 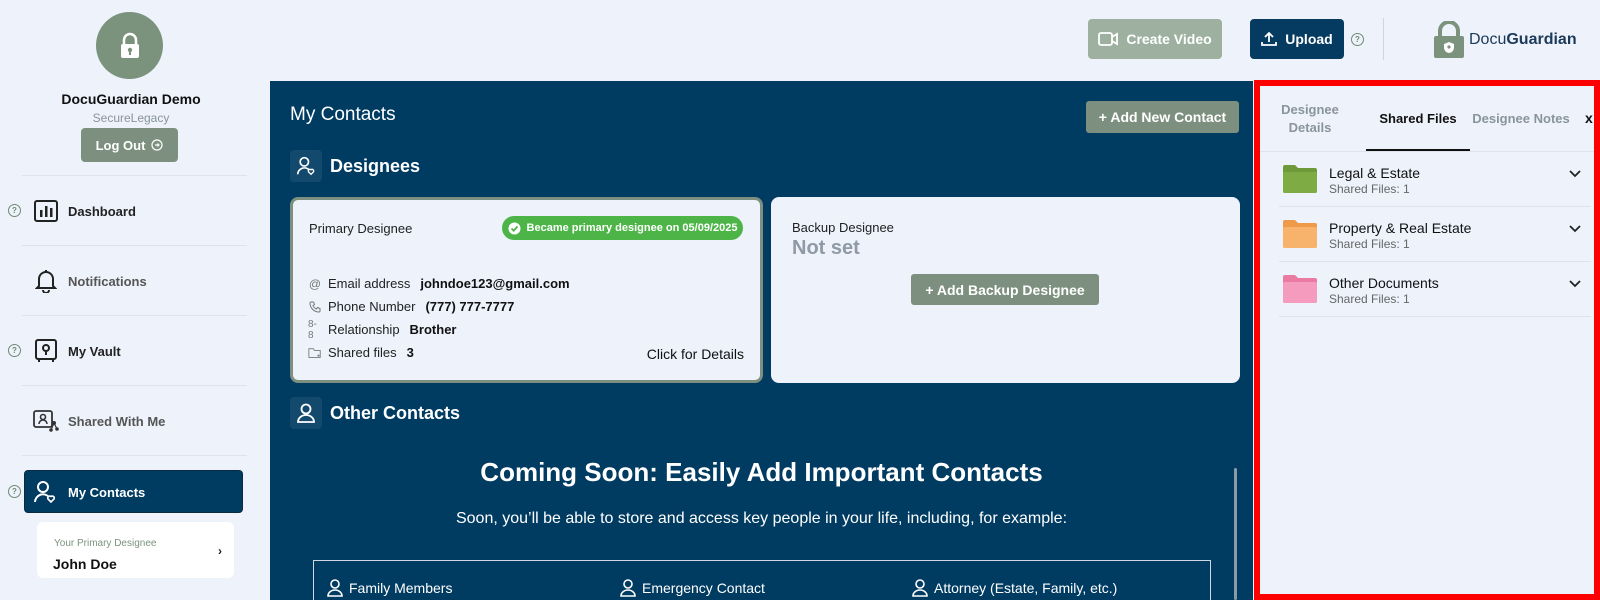 What do you see at coordinates (433, 329) in the screenshot?
I see `relationship-value: Brother` at bounding box center [433, 329].